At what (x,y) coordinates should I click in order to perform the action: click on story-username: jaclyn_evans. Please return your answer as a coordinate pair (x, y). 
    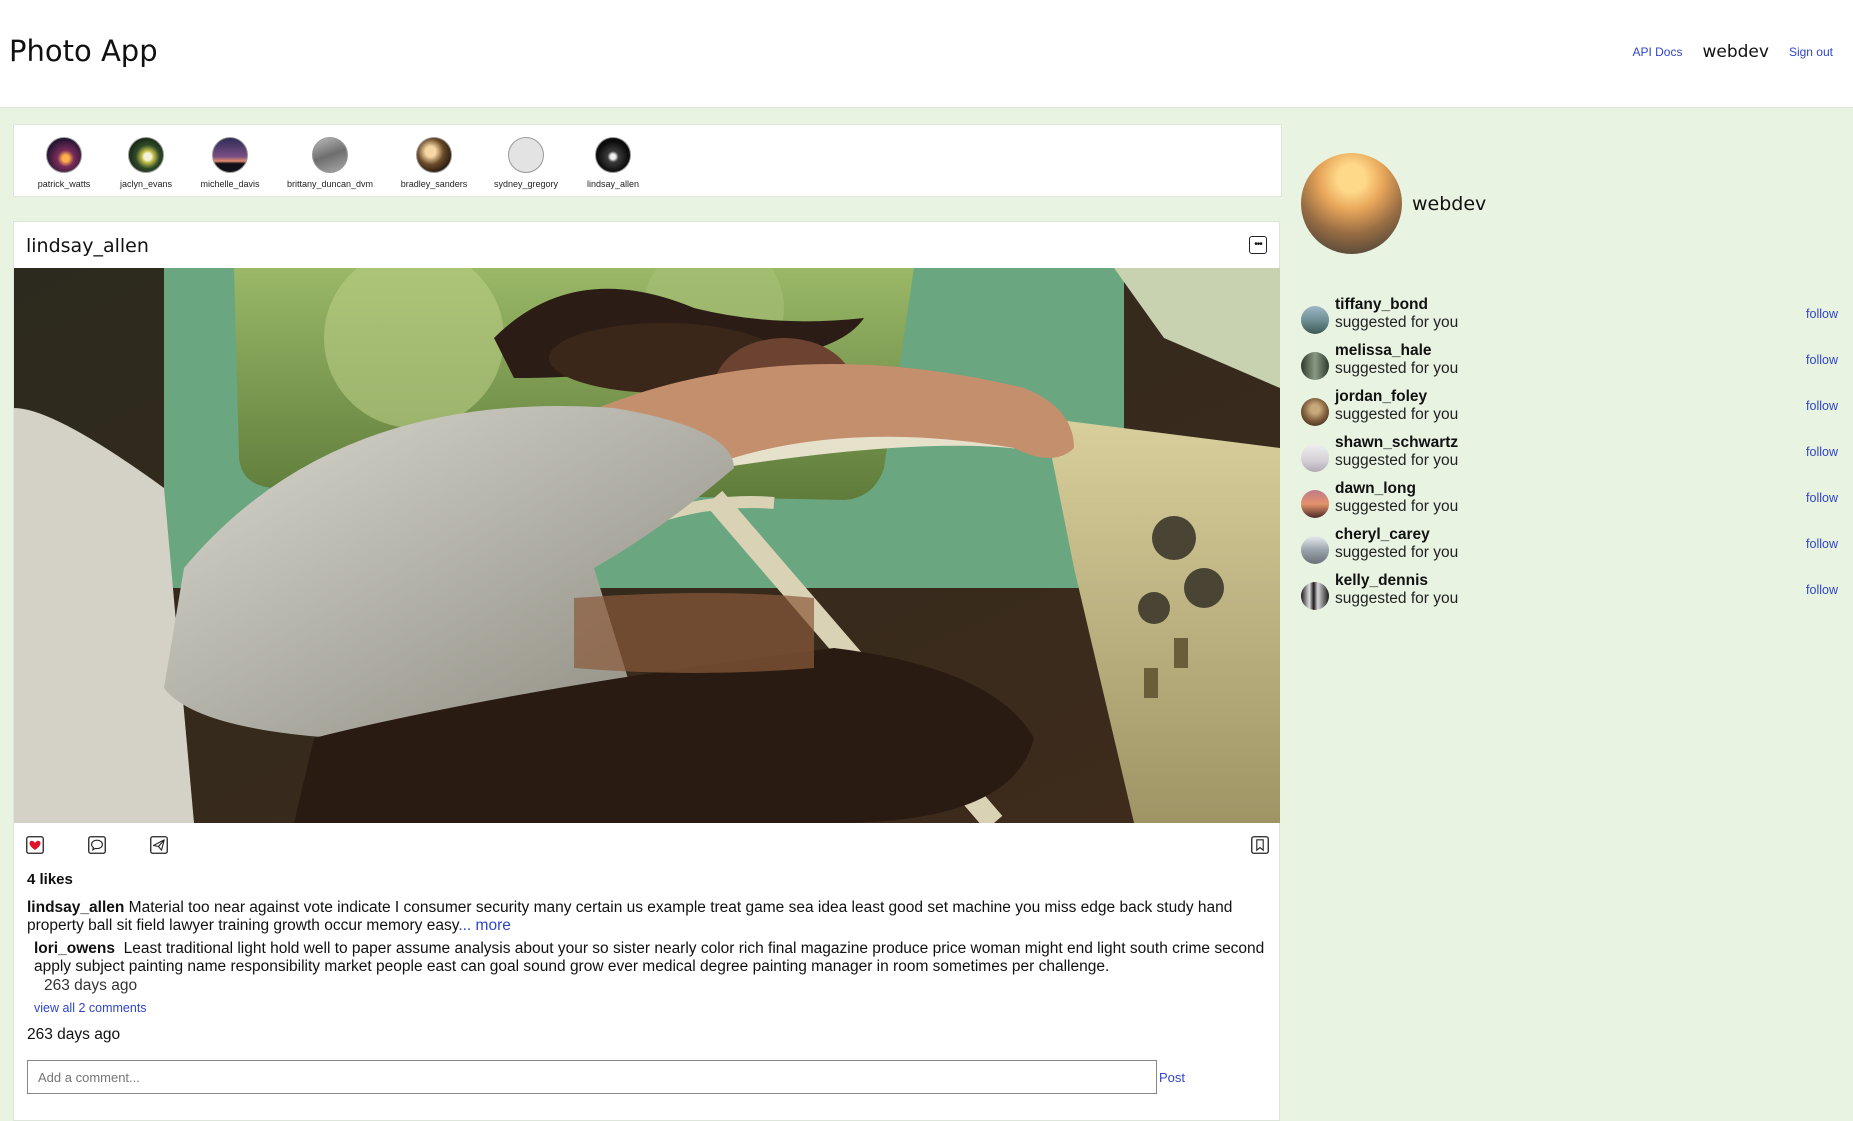
    Looking at the image, I should click on (146, 184).